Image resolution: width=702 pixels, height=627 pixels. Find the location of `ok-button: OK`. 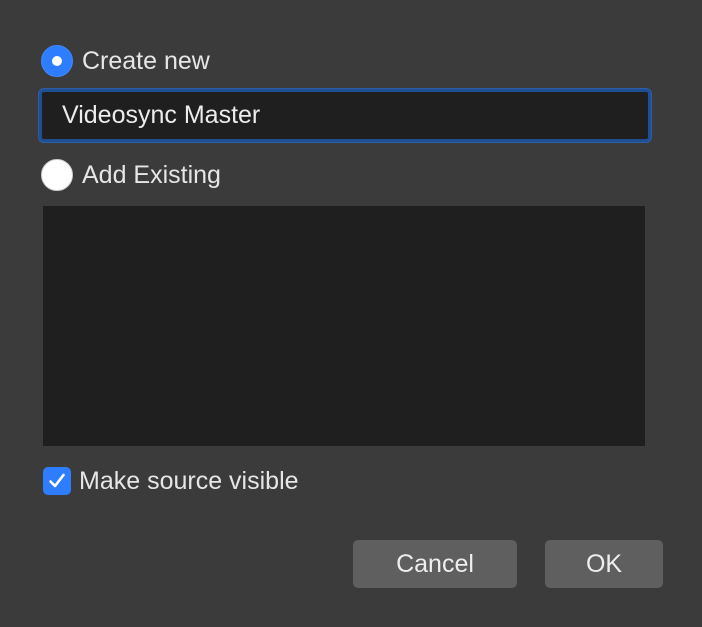

ok-button: OK is located at coordinates (604, 564).